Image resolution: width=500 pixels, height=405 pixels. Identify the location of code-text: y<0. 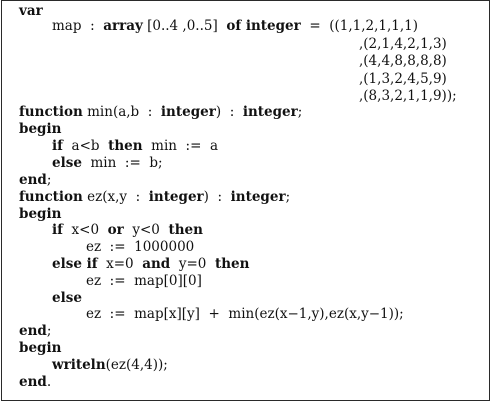
(146, 230).